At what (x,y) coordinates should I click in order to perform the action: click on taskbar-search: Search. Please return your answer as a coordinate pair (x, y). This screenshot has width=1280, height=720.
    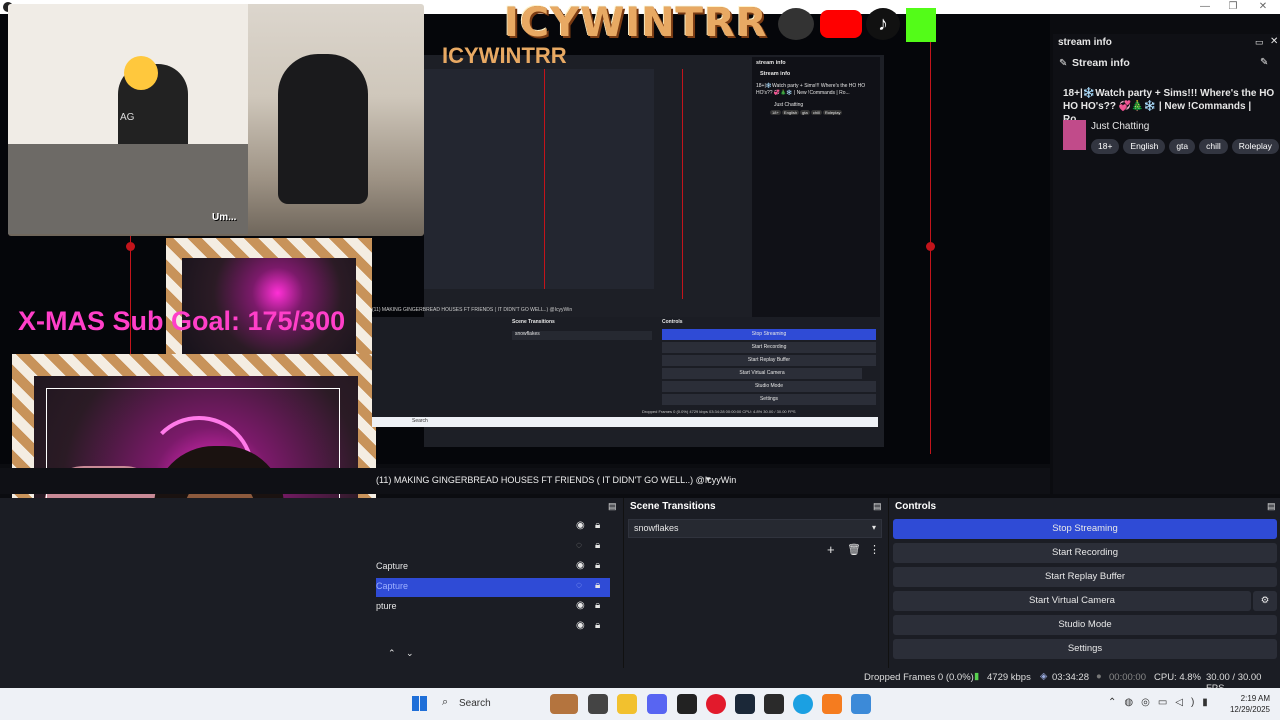
    Looking at the image, I should click on (475, 703).